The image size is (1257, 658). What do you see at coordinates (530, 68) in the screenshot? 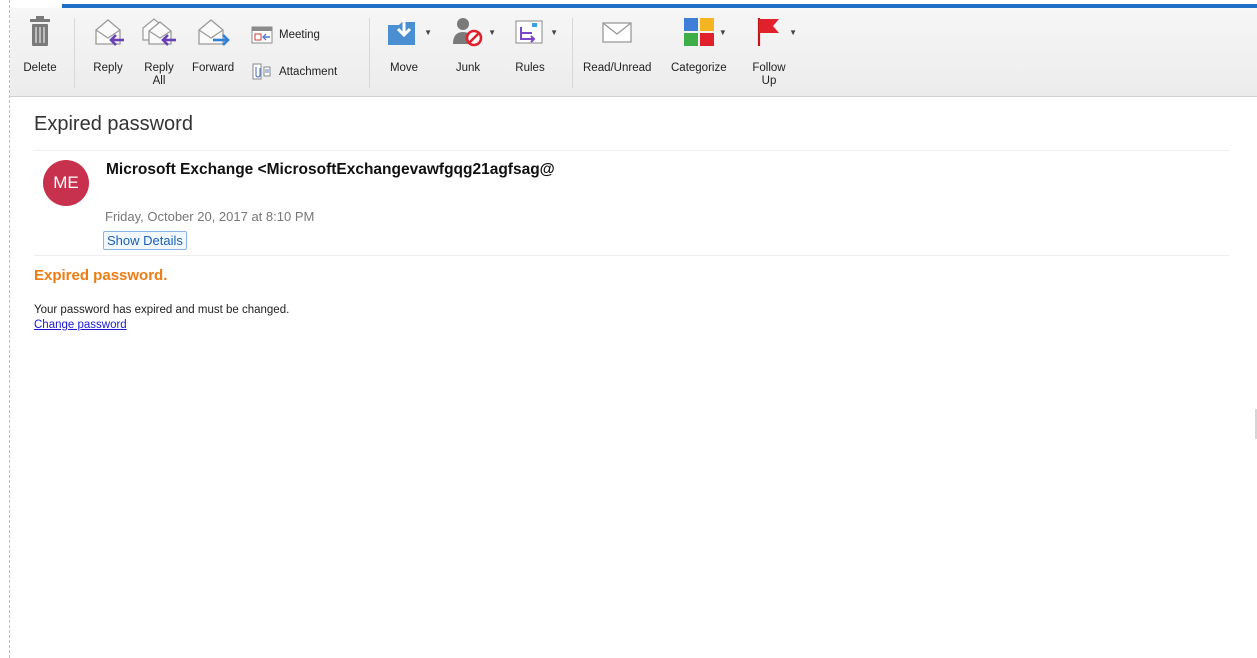
I see `rules-label: Rules` at bounding box center [530, 68].